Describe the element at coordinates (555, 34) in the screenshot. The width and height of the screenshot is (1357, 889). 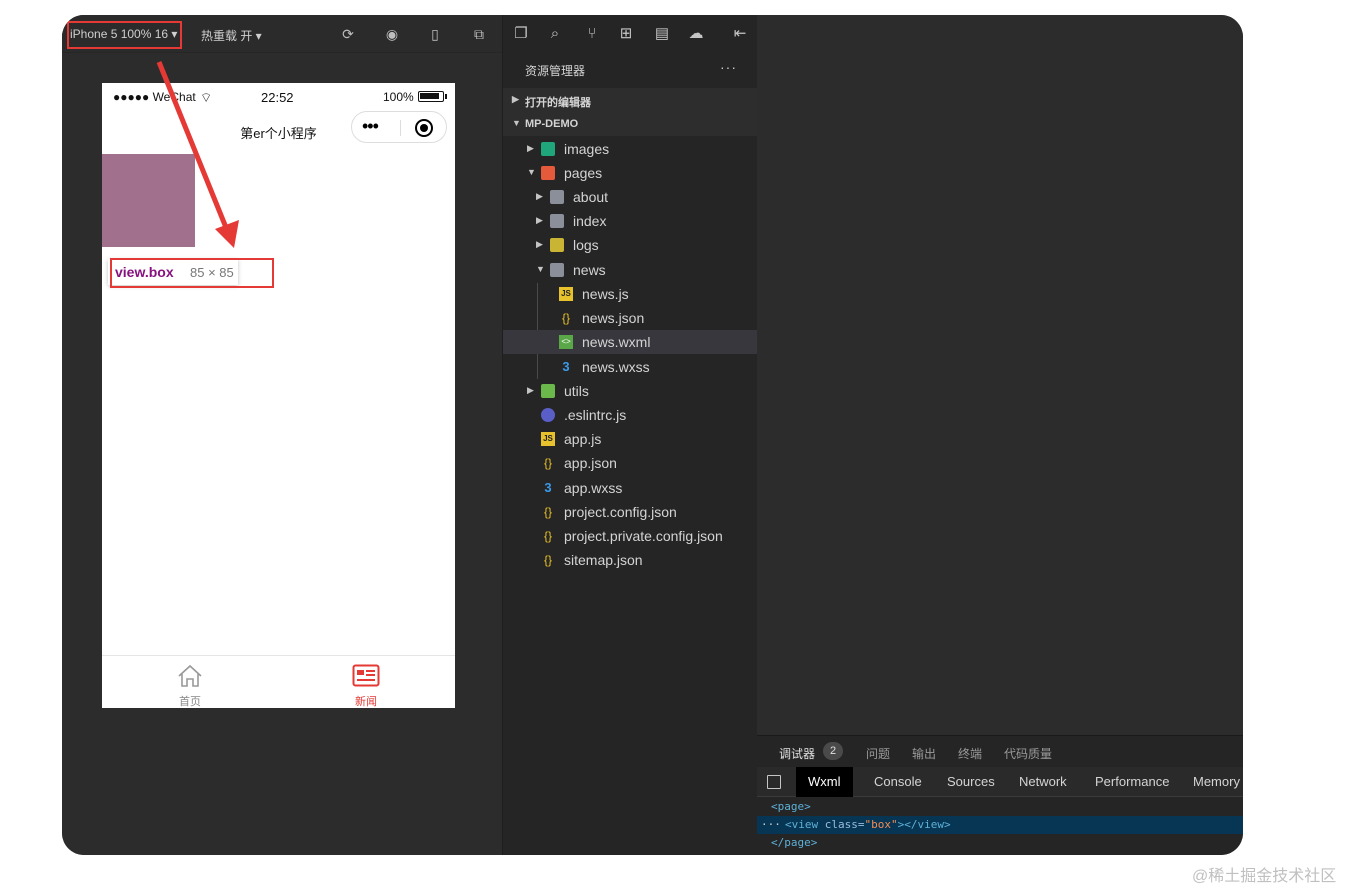
I see `search-icon: ⌕` at that location.